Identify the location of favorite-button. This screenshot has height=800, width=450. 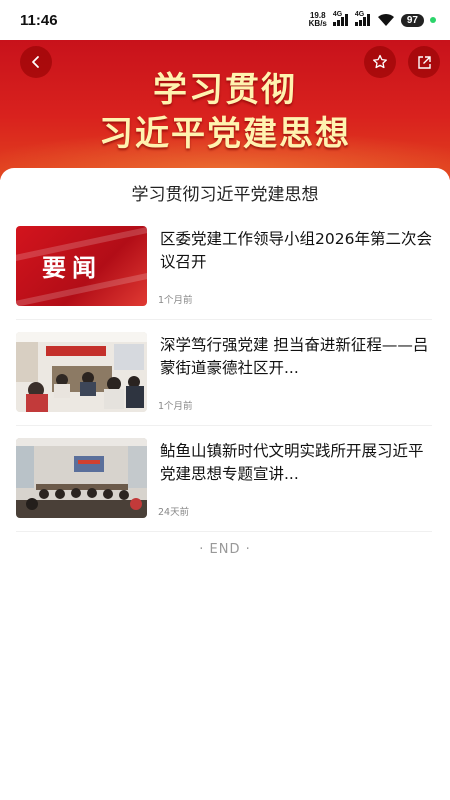
(380, 62).